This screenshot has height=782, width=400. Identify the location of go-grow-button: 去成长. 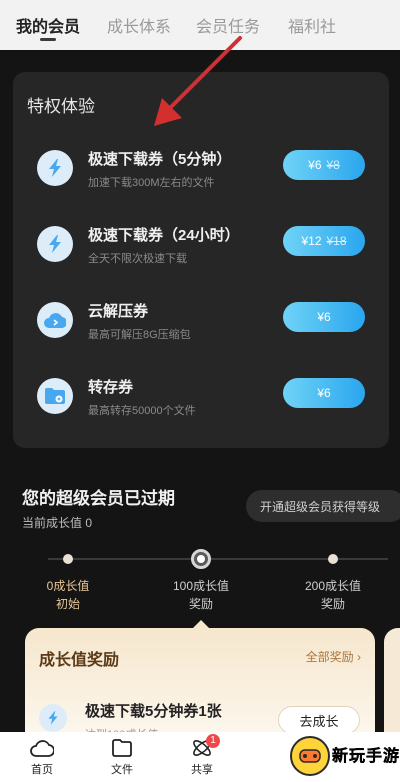
(319, 720).